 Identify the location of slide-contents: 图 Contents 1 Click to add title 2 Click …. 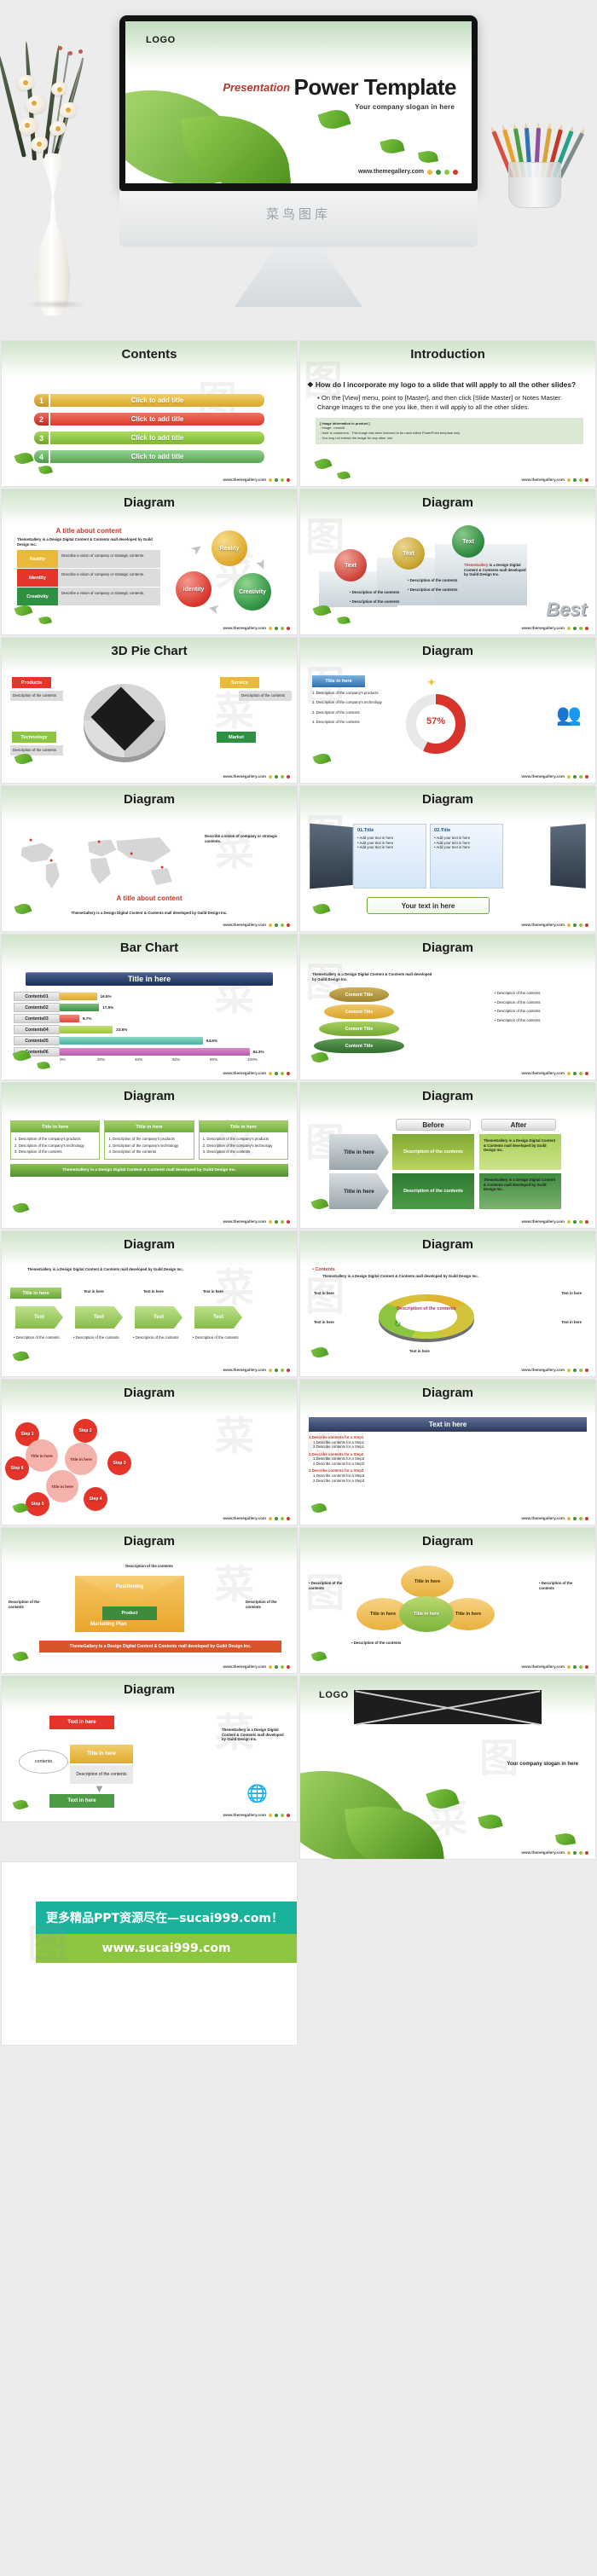
(149, 414).